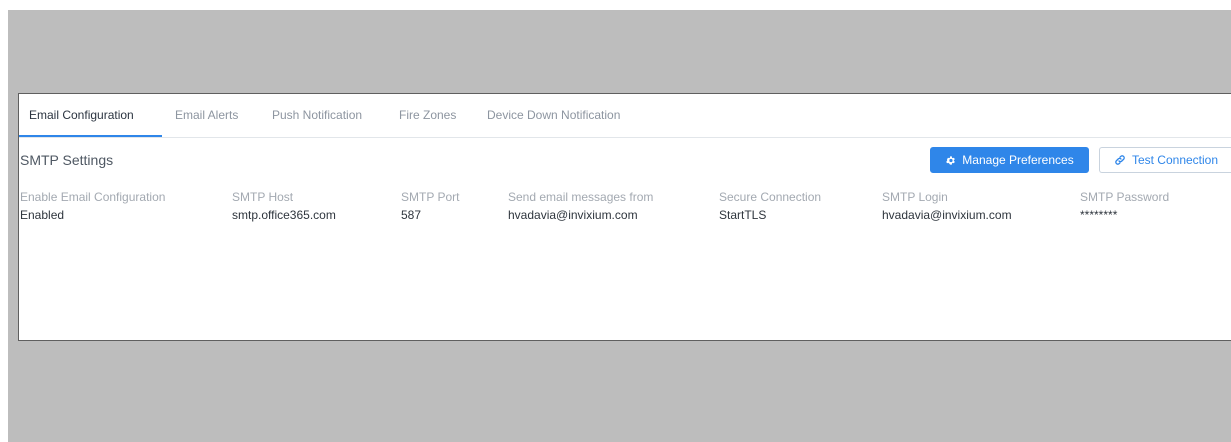 The width and height of the screenshot is (1231, 442). I want to click on field-value: 587, so click(411, 215).